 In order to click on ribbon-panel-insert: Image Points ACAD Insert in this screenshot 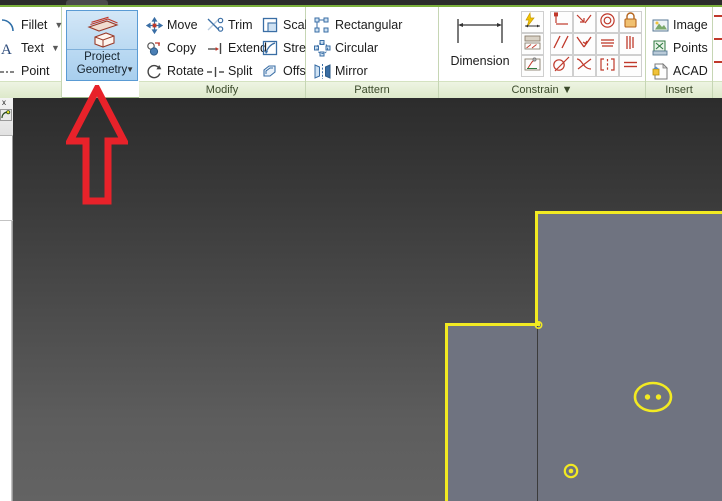, I will do `click(679, 52)`.